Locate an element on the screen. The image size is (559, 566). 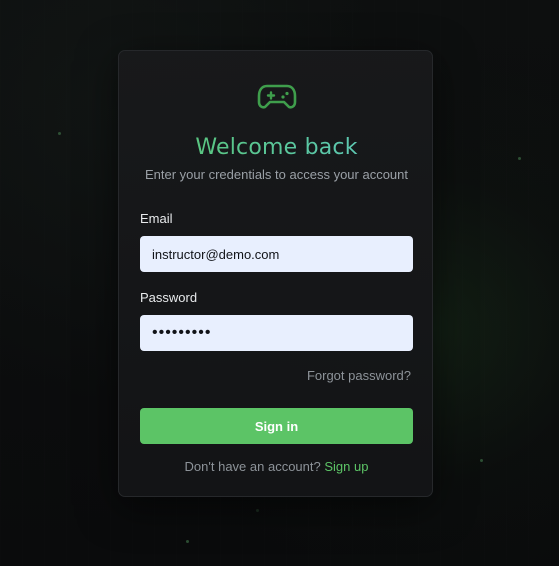
sign-in-button: Sign in is located at coordinates (276, 426).